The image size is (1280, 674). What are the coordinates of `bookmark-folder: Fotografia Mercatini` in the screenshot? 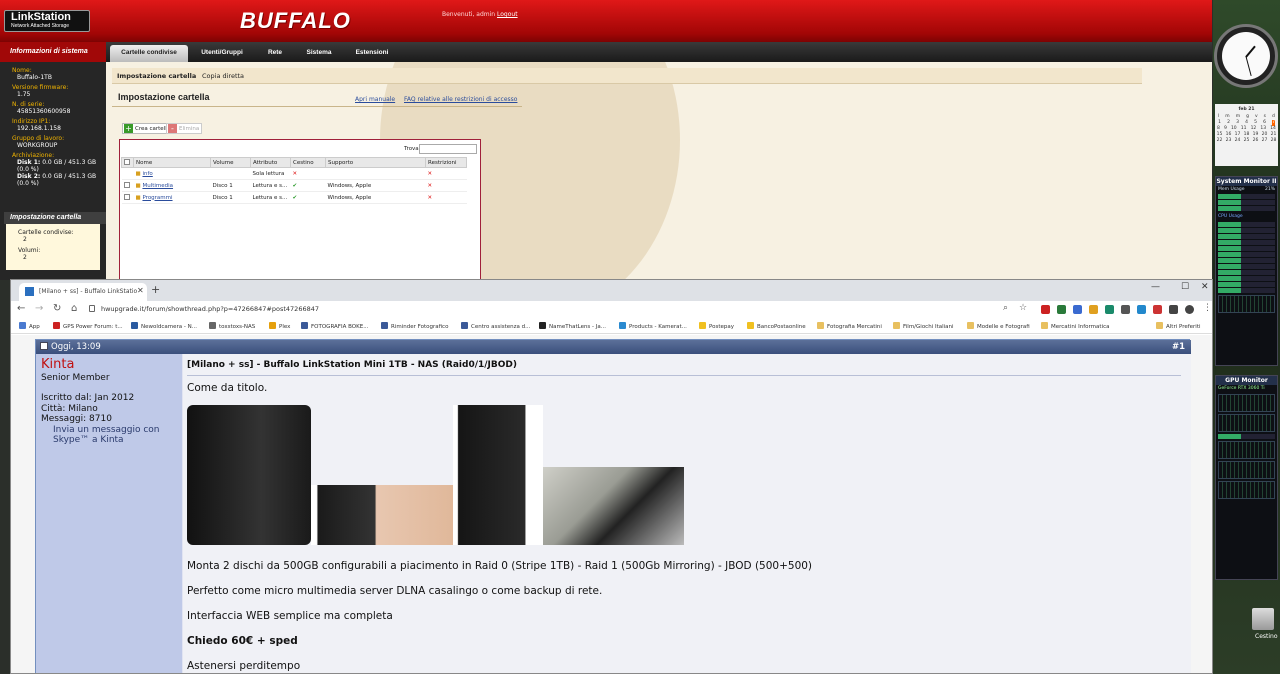 It's located at (849, 326).